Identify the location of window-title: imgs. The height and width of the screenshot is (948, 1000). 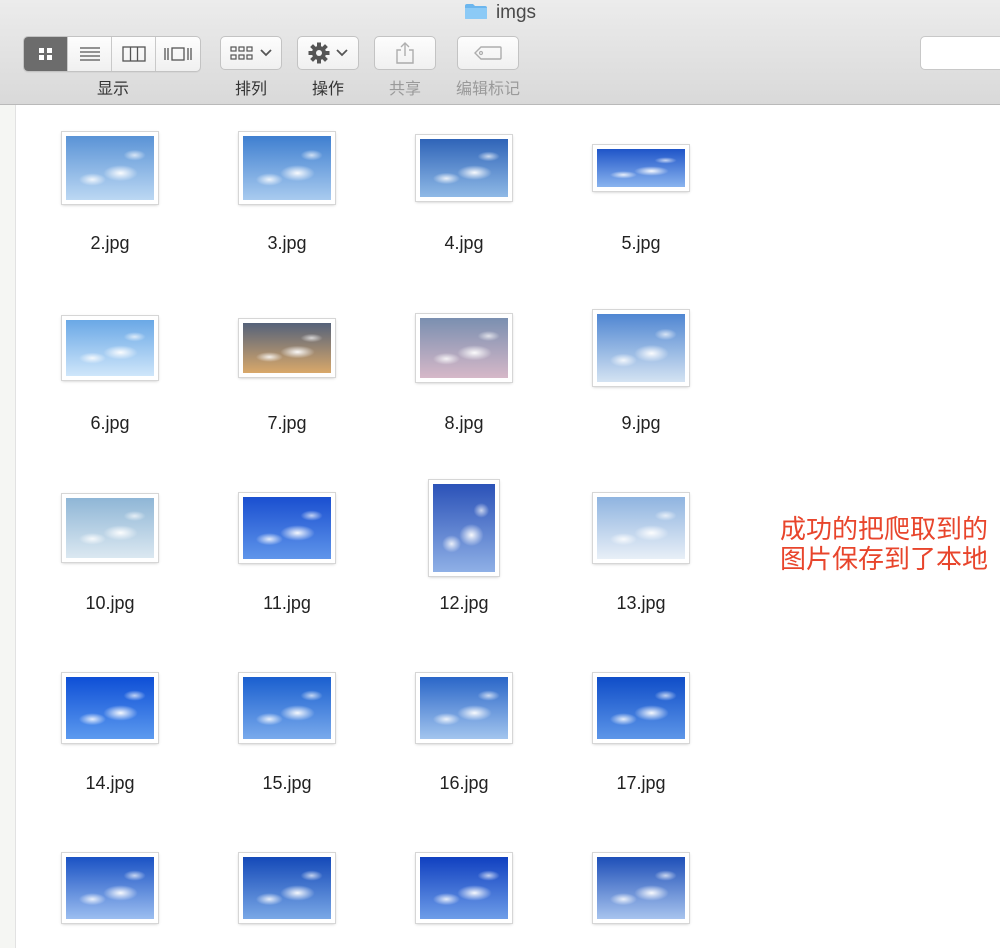
(500, 13).